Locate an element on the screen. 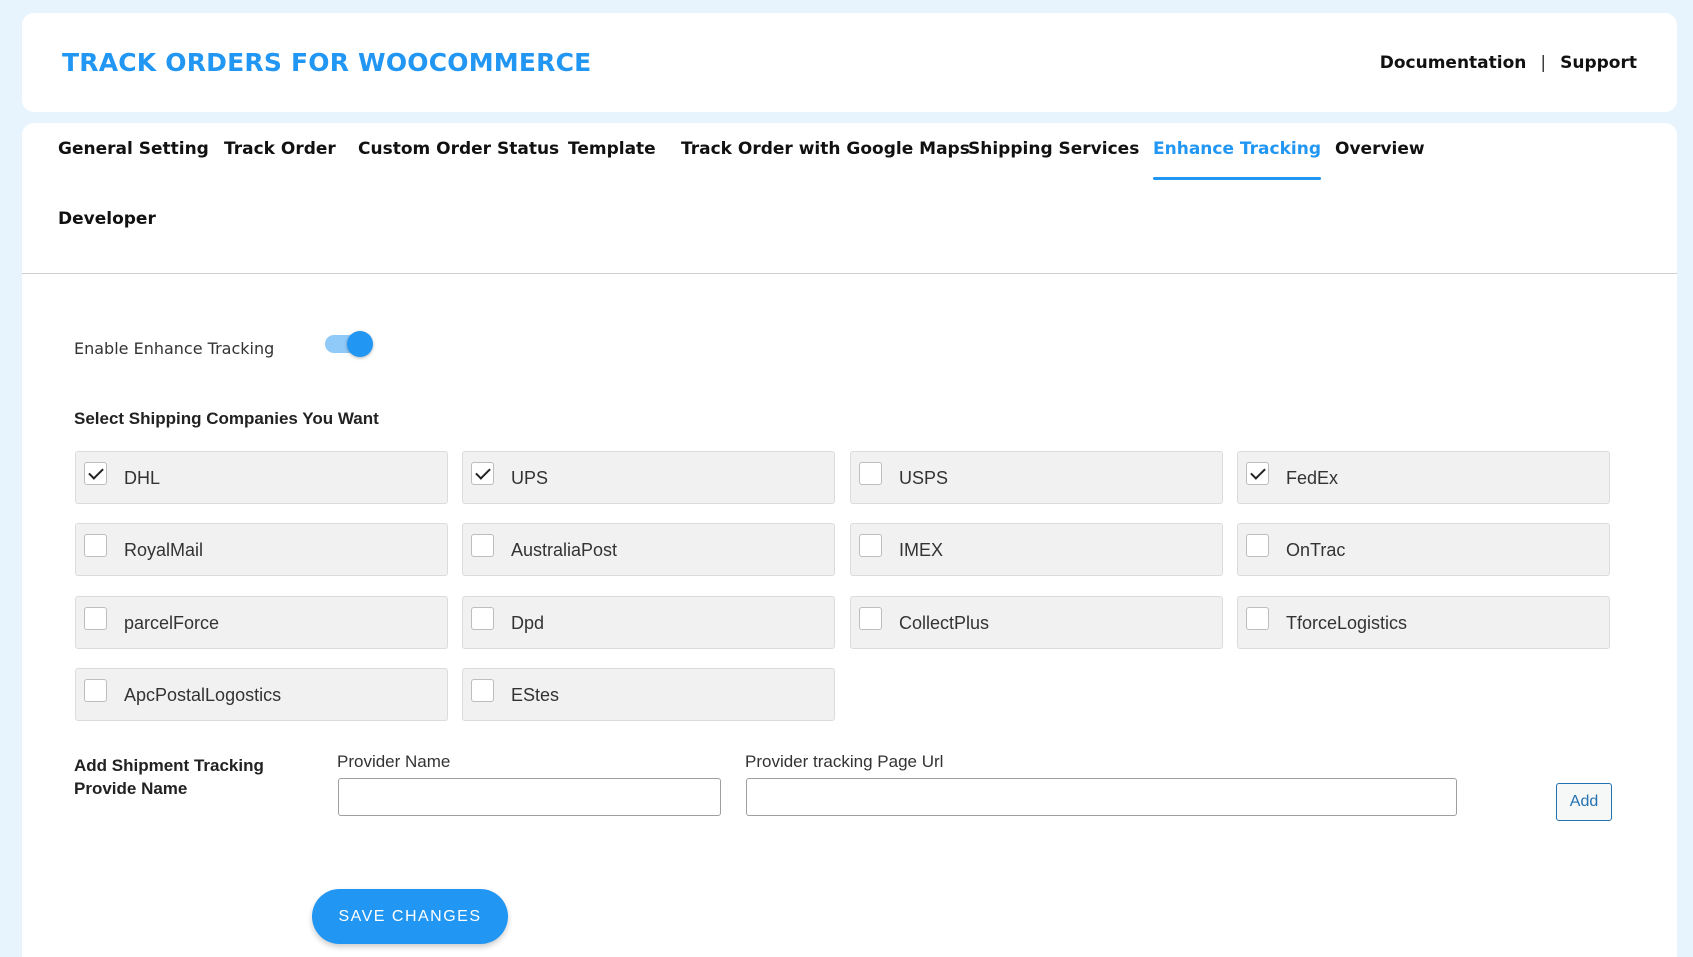  company-fedex-label: FedEx is located at coordinates (1312, 478).